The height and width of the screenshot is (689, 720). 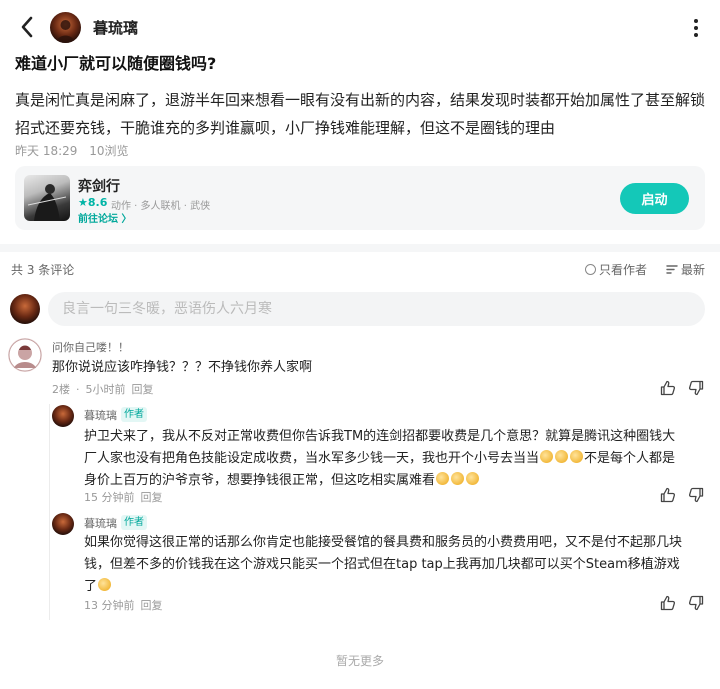 What do you see at coordinates (61, 389) in the screenshot?
I see `comment-floor: 2楼` at bounding box center [61, 389].